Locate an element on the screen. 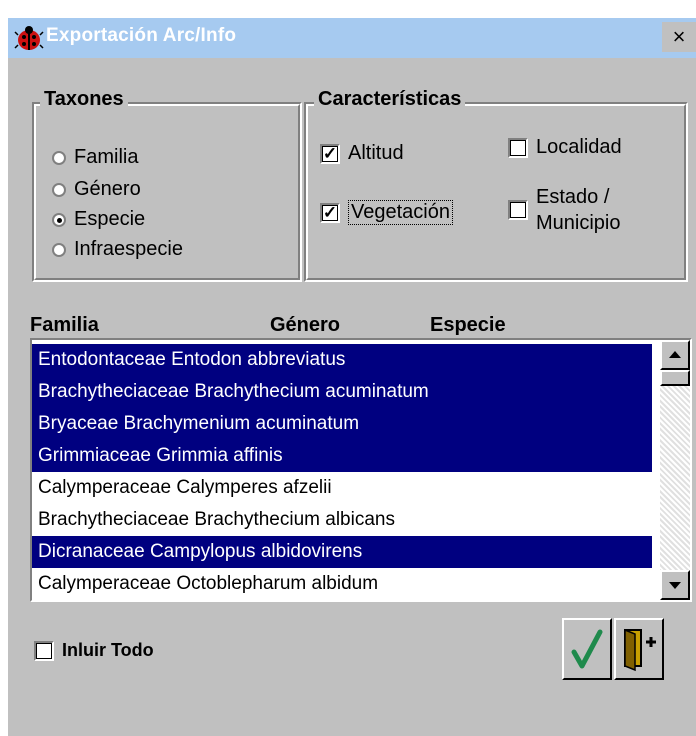 Image resolution: width=696 pixels, height=736 pixels. ladybug-icon is located at coordinates (29, 38).